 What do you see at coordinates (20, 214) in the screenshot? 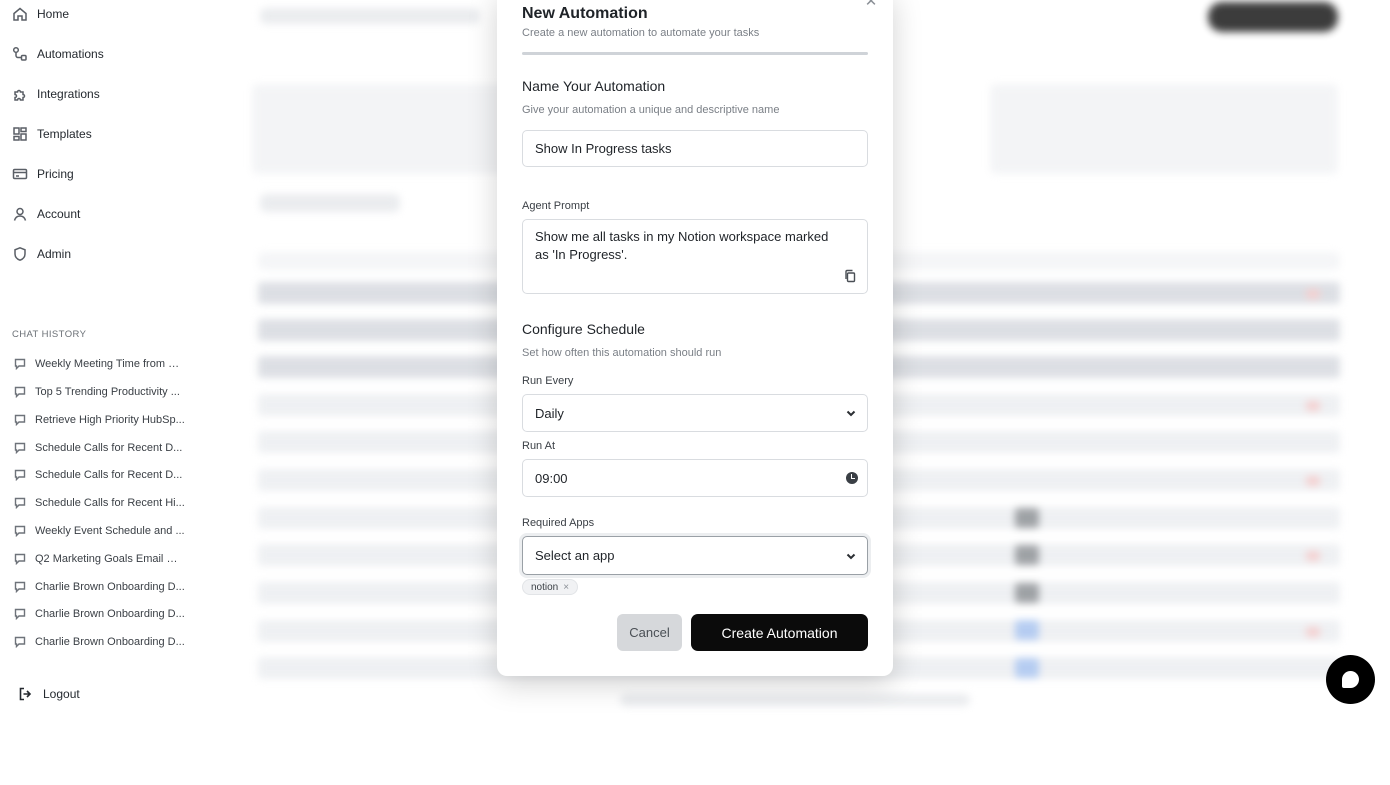
I see `user-icon` at bounding box center [20, 214].